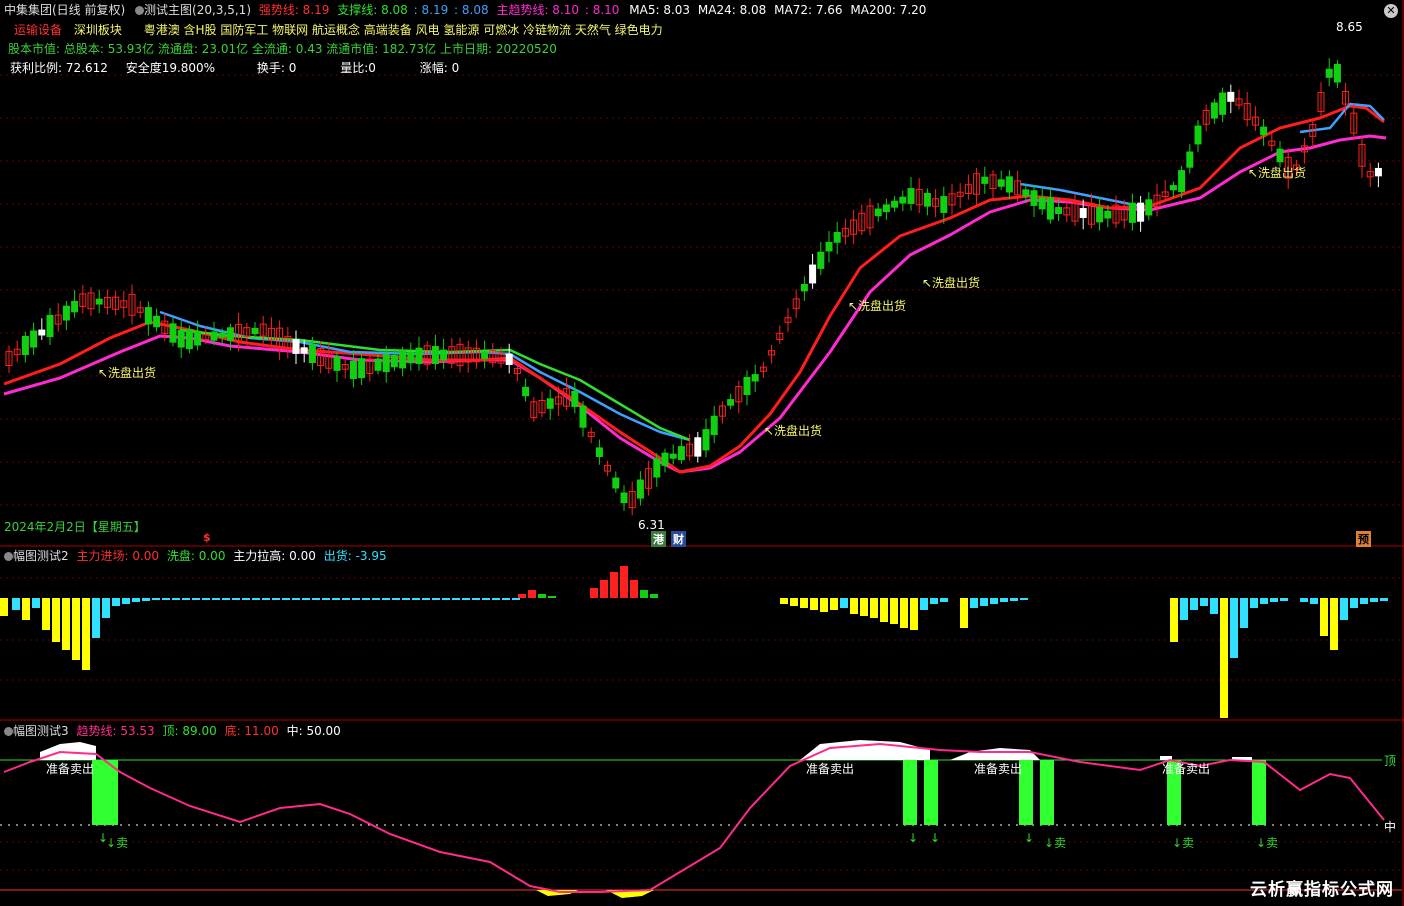 The height and width of the screenshot is (906, 1404). What do you see at coordinates (64, 10) in the screenshot?
I see `stock-title: 中集集团(日线 前复权)` at bounding box center [64, 10].